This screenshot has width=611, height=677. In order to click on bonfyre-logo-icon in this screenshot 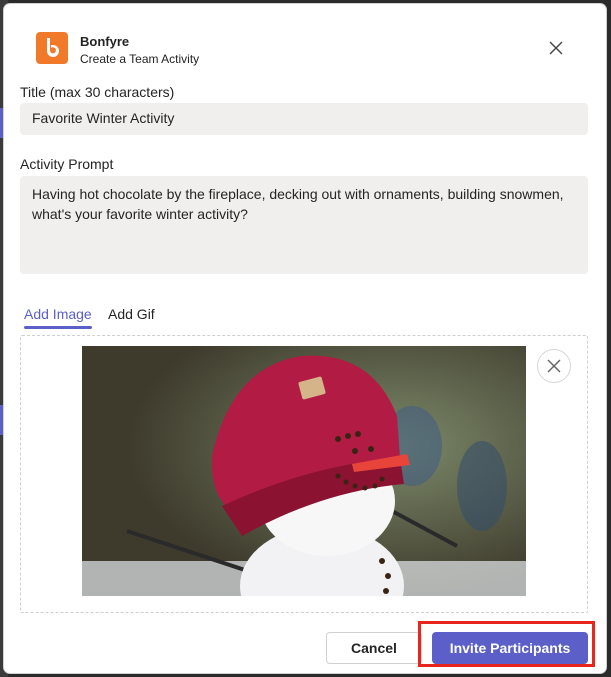, I will do `click(52, 48)`.